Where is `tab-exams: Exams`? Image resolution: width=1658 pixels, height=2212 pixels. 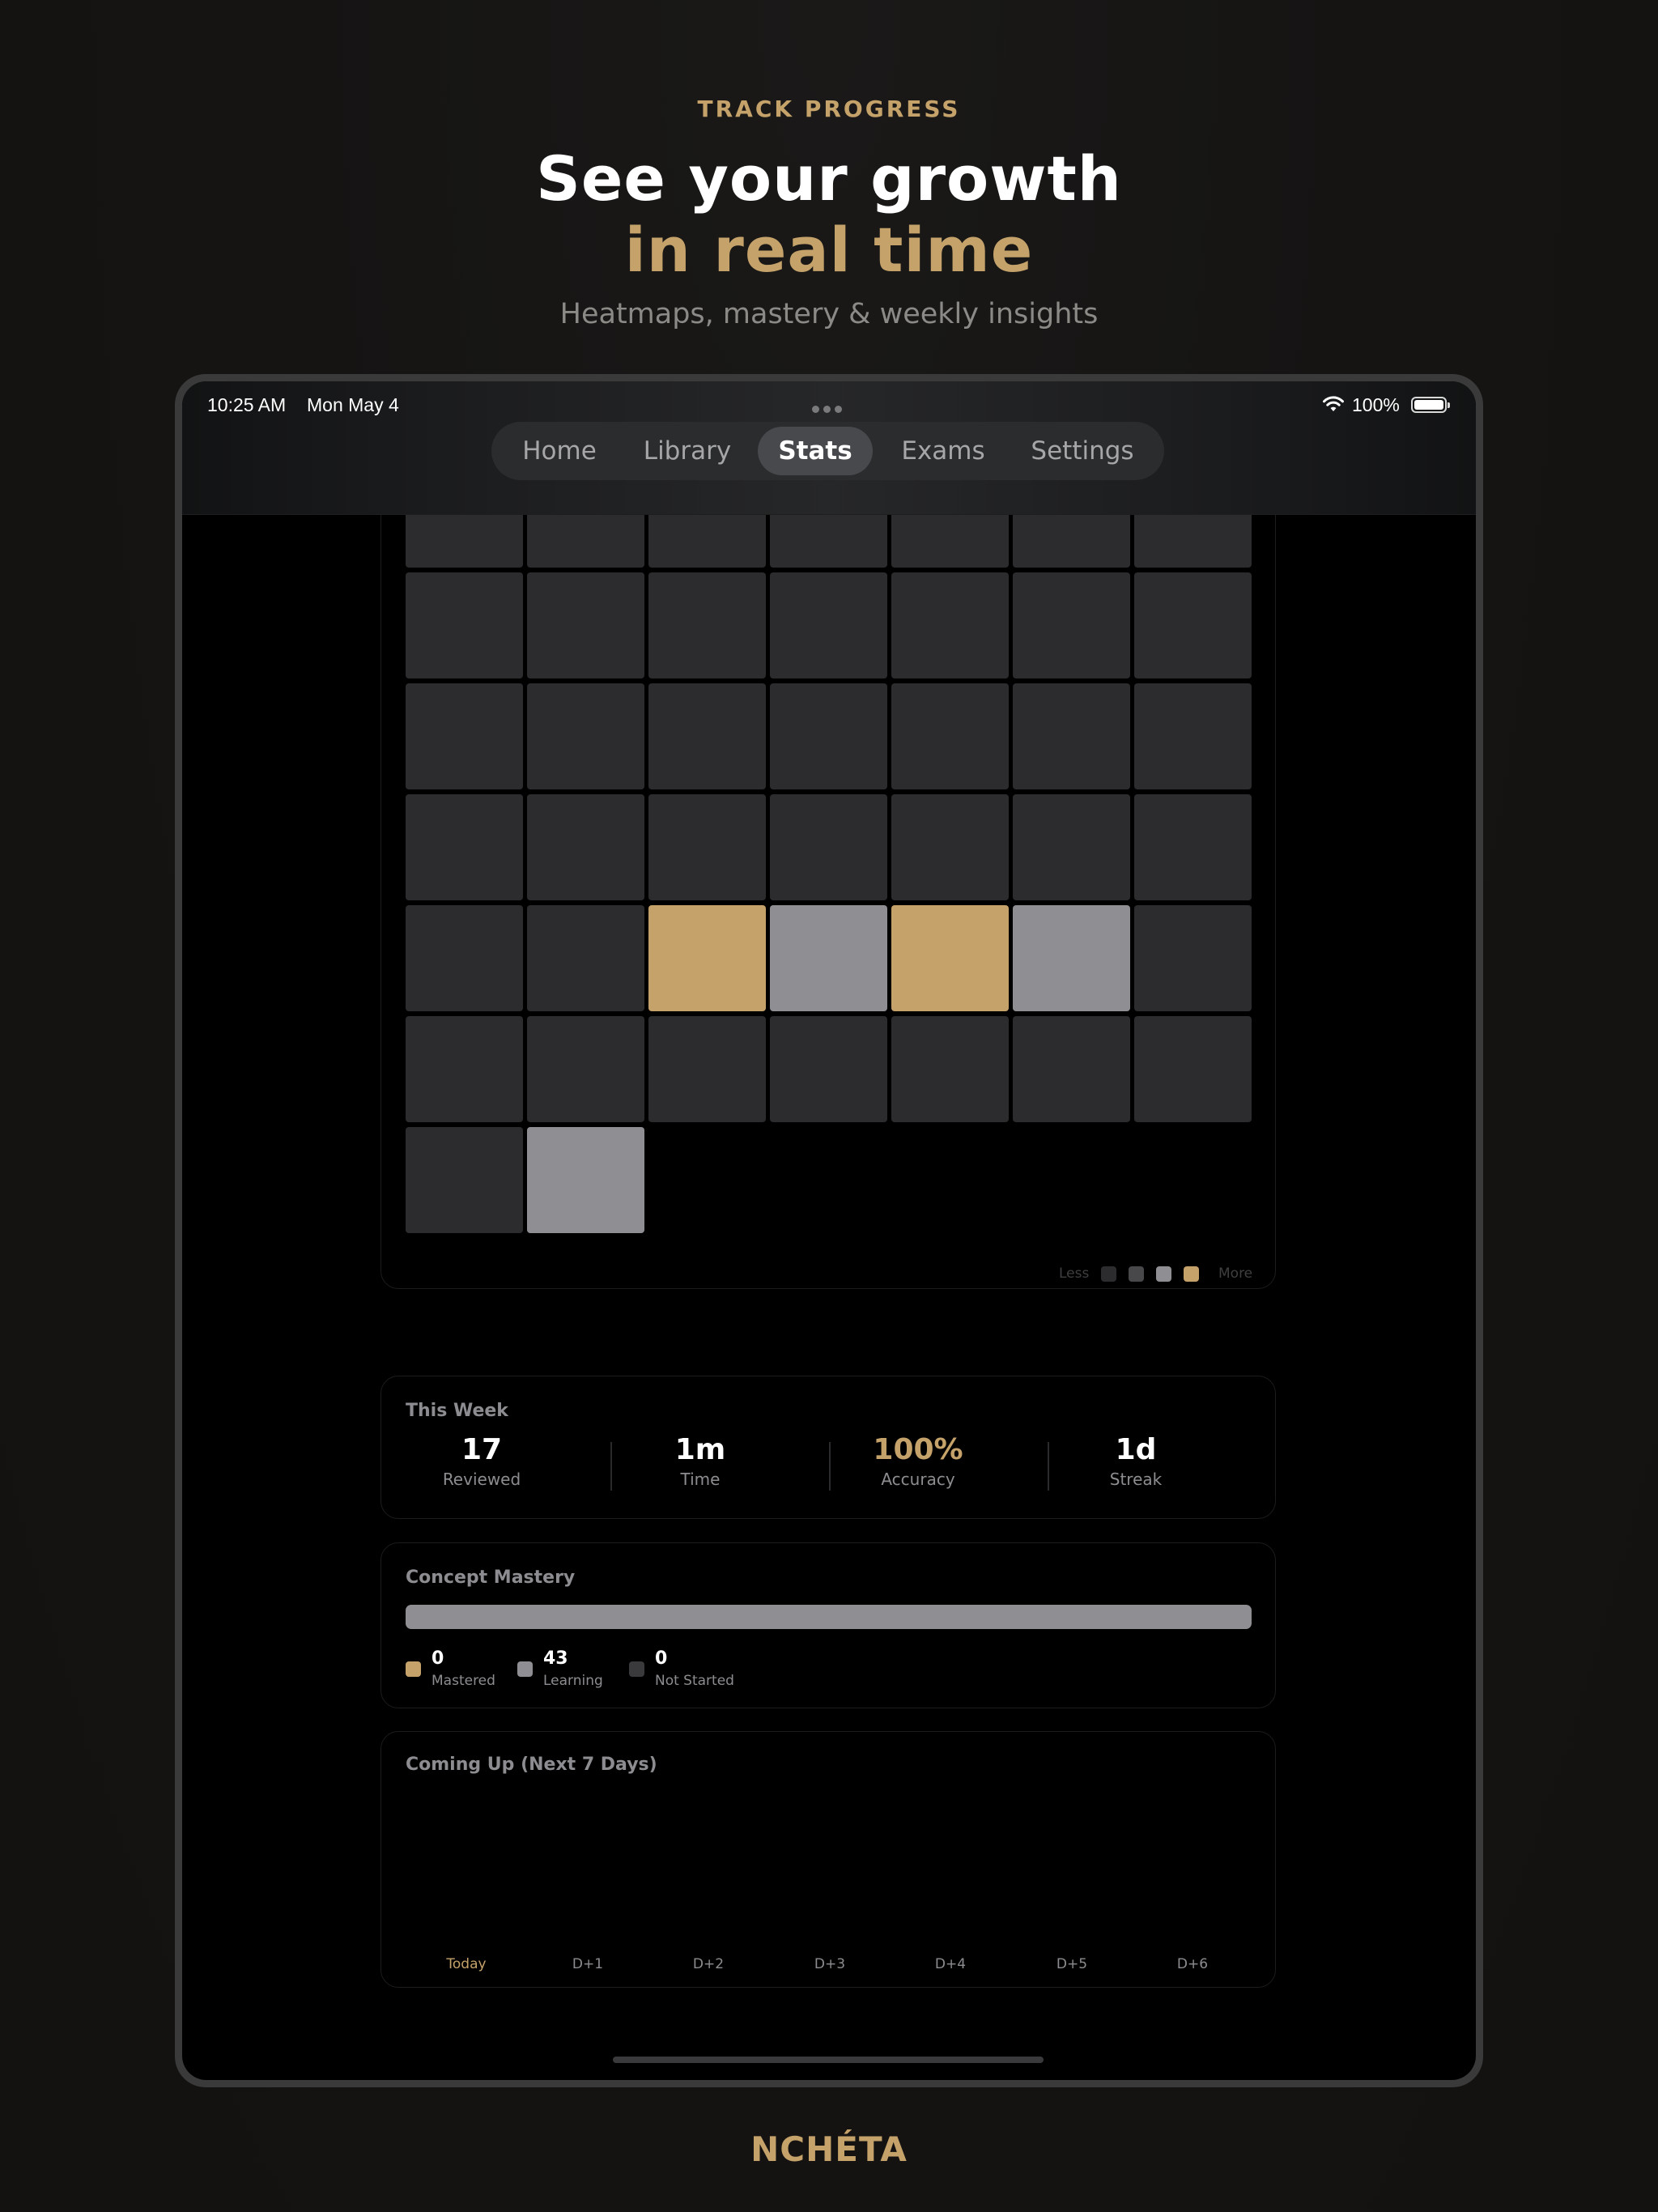
tab-exams: Exams is located at coordinates (943, 451).